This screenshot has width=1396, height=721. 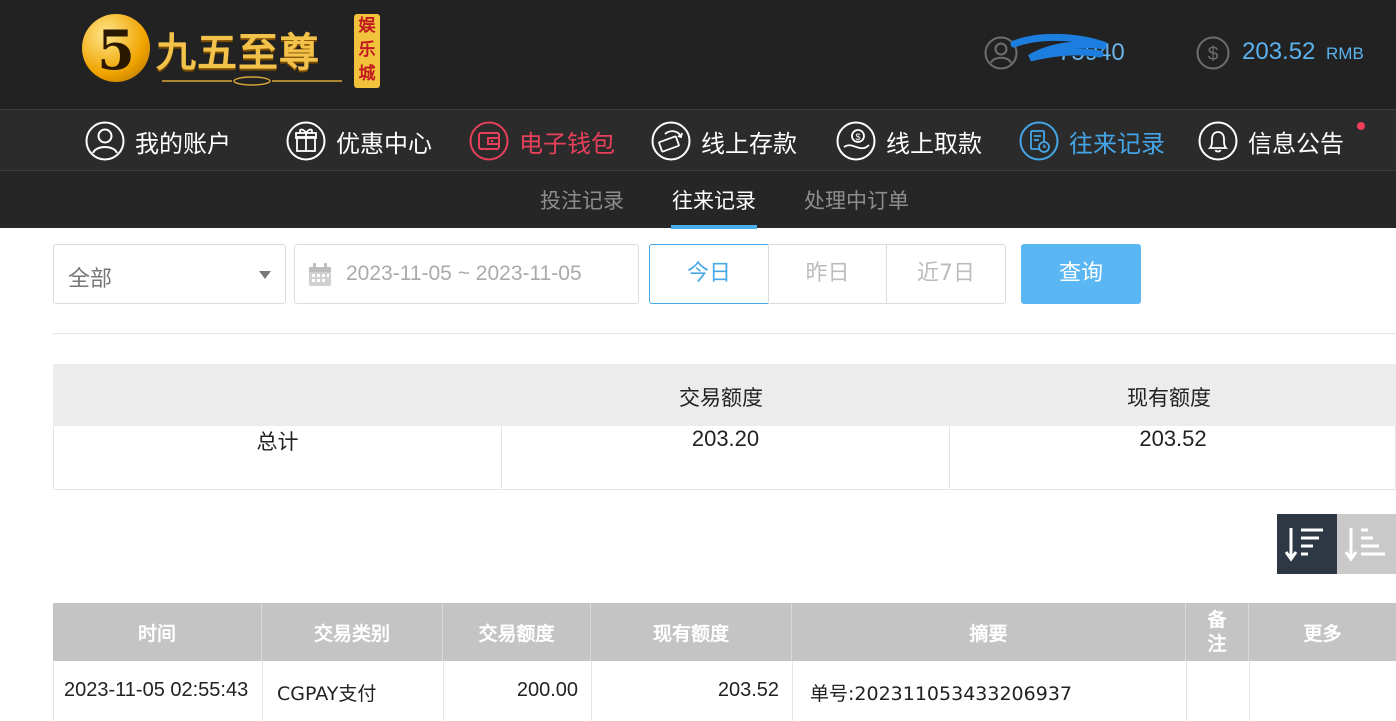 I want to click on column-header-type: 交易类别, so click(x=351, y=632).